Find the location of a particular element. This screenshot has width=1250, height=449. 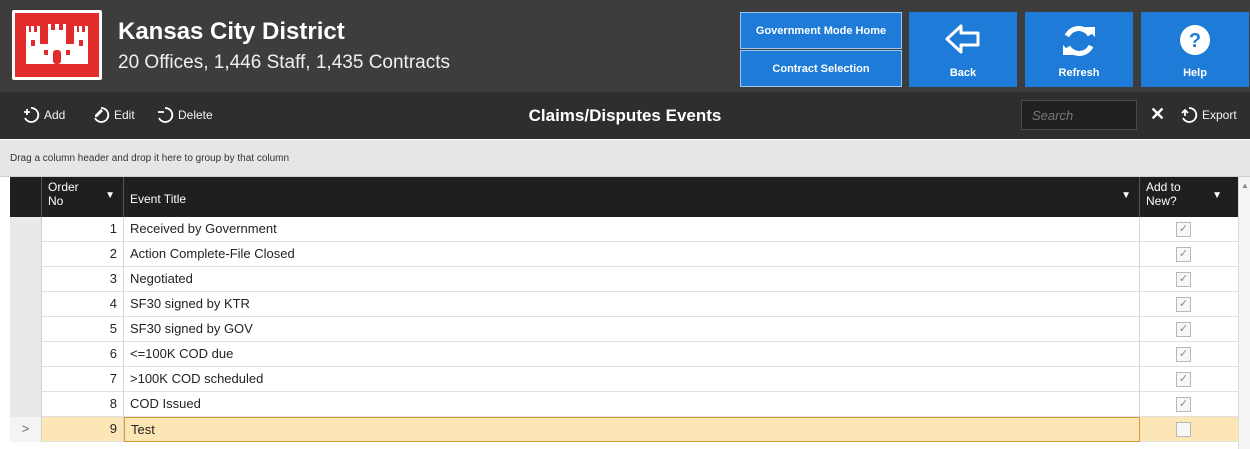

district-stats: 20 Offices, 1,446 Staff, 1,435 Contracts is located at coordinates (284, 62).